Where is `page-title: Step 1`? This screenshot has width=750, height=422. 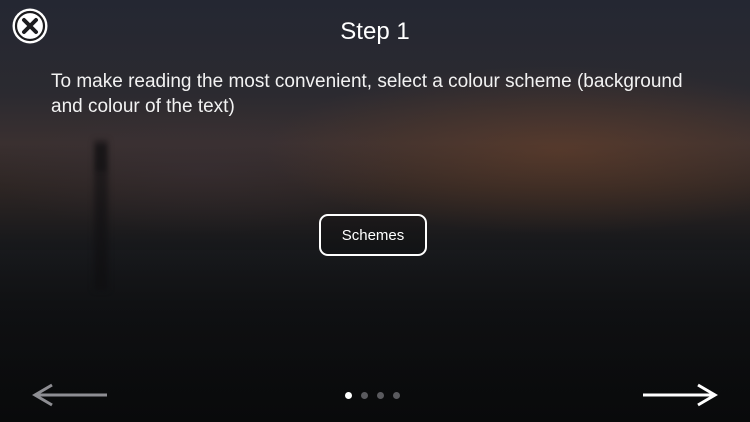
page-title: Step 1 is located at coordinates (375, 31).